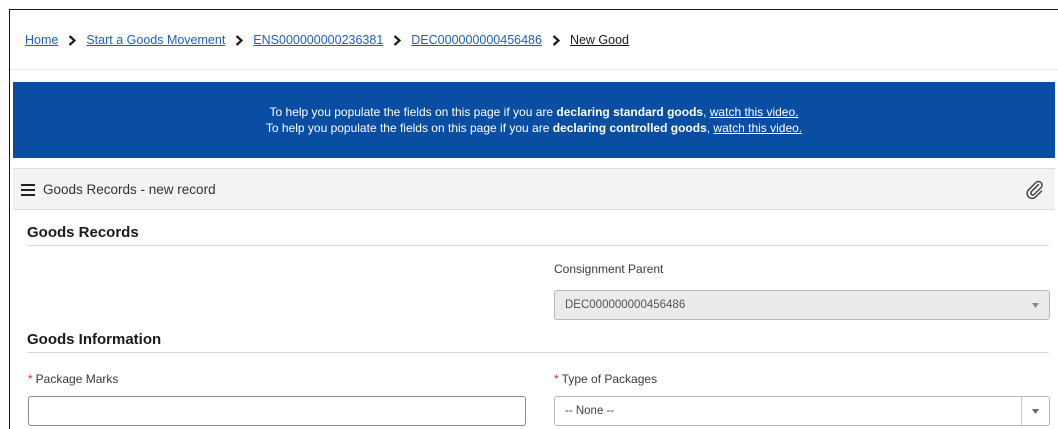  Describe the element at coordinates (476, 40) in the screenshot. I see `breadcrumb-dec-link: DEC000000000456486` at that location.